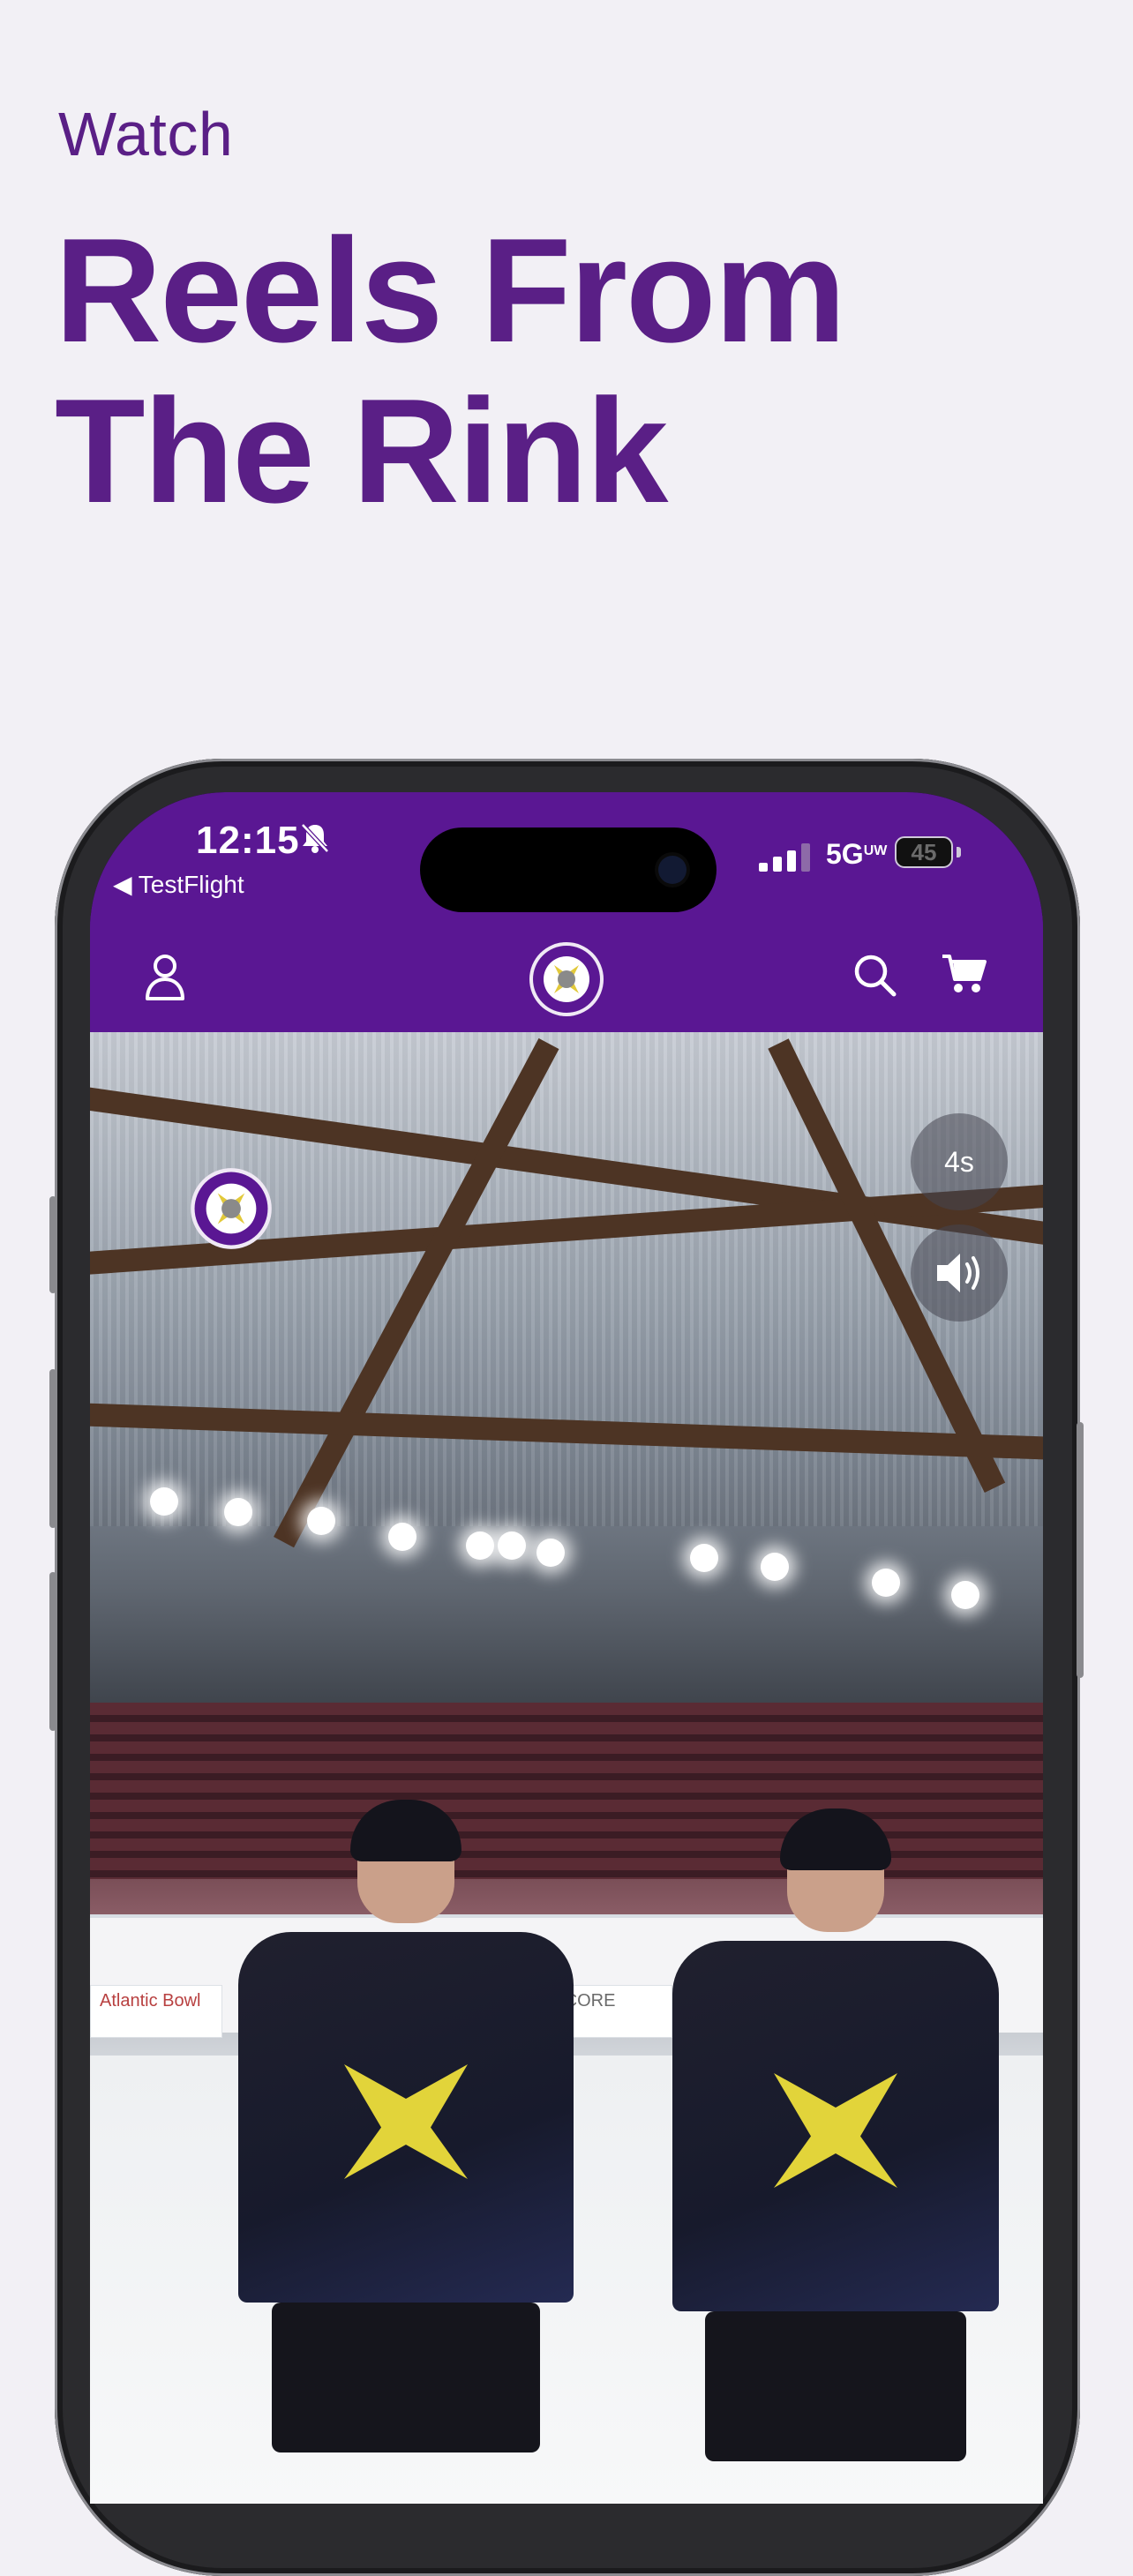  I want to click on headline-line-2: The Rink, so click(362, 451).